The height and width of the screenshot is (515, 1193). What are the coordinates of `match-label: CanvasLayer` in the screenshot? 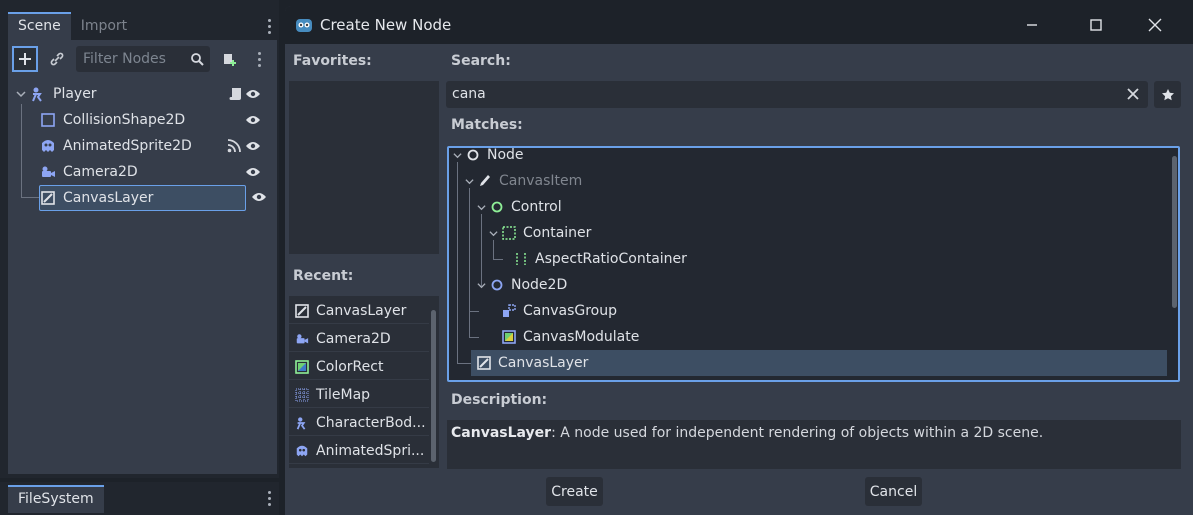 It's located at (543, 363).